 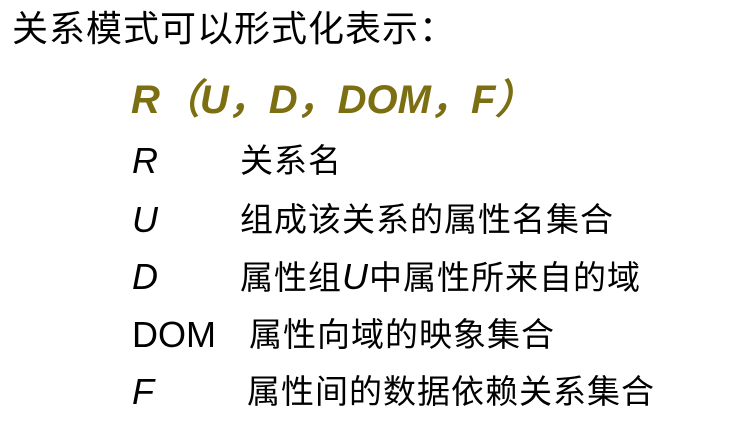 What do you see at coordinates (402, 334) in the screenshot?
I see `term-description-dom: 属性向域的映象集合` at bounding box center [402, 334].